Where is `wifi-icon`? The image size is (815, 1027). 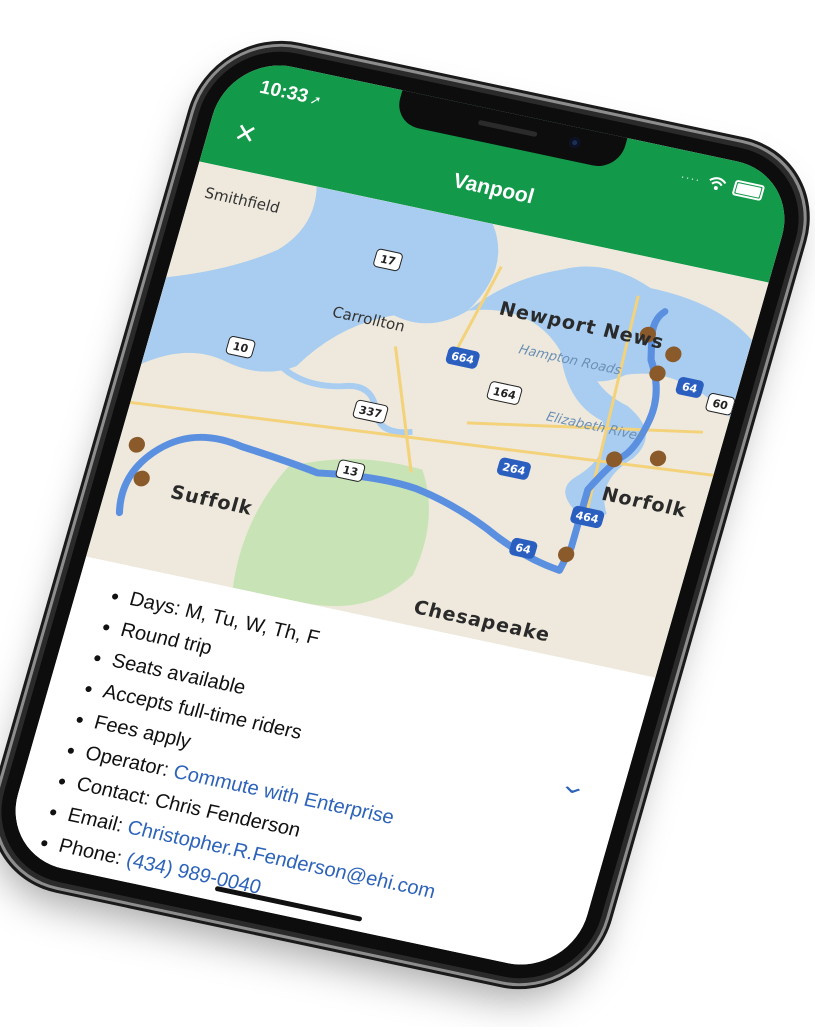 wifi-icon is located at coordinates (718, 183).